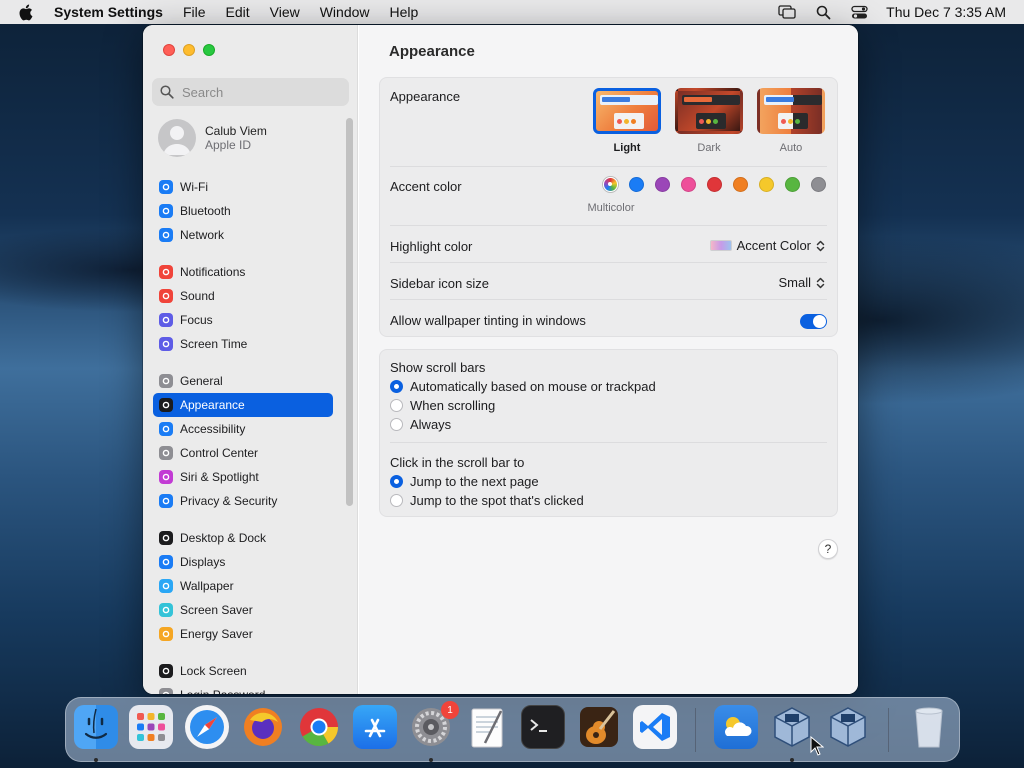 This screenshot has height=768, width=1024. What do you see at coordinates (736, 727) in the screenshot?
I see `dock-weather` at bounding box center [736, 727].